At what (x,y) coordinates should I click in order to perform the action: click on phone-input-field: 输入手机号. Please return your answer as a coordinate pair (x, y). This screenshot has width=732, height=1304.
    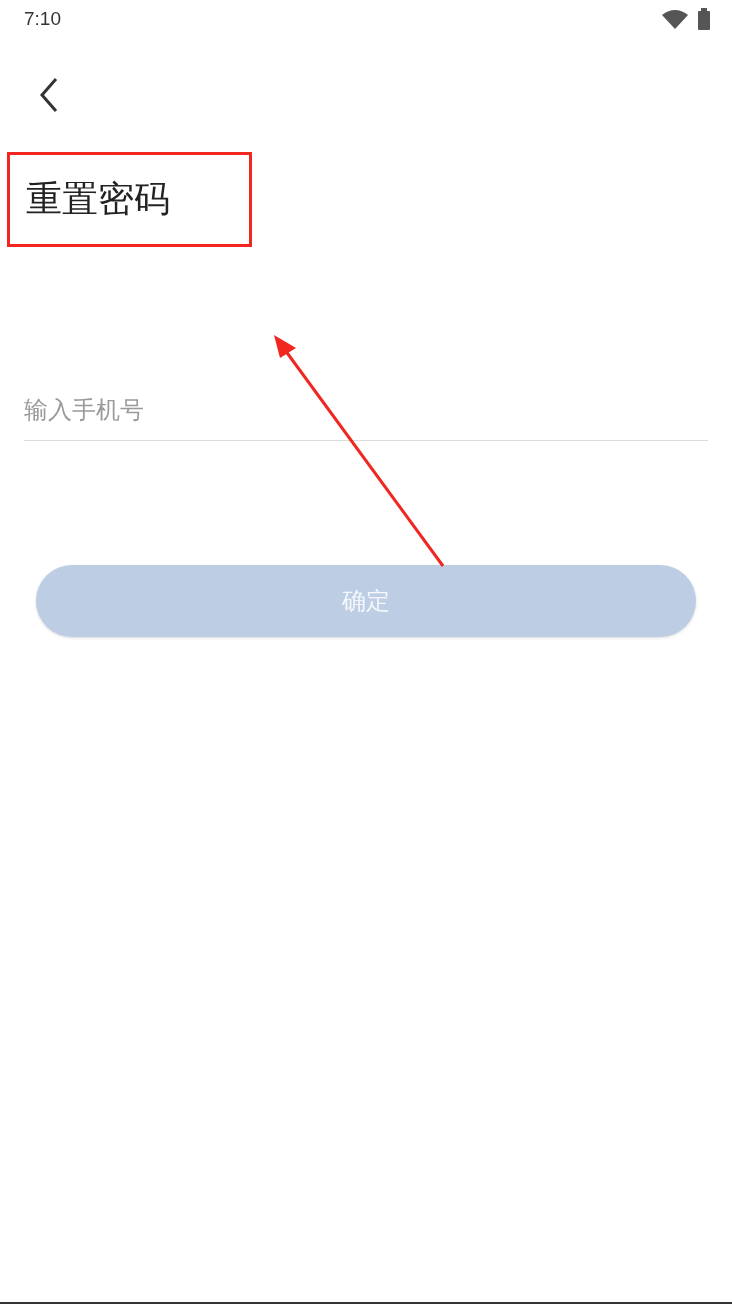
    Looking at the image, I should click on (366, 410).